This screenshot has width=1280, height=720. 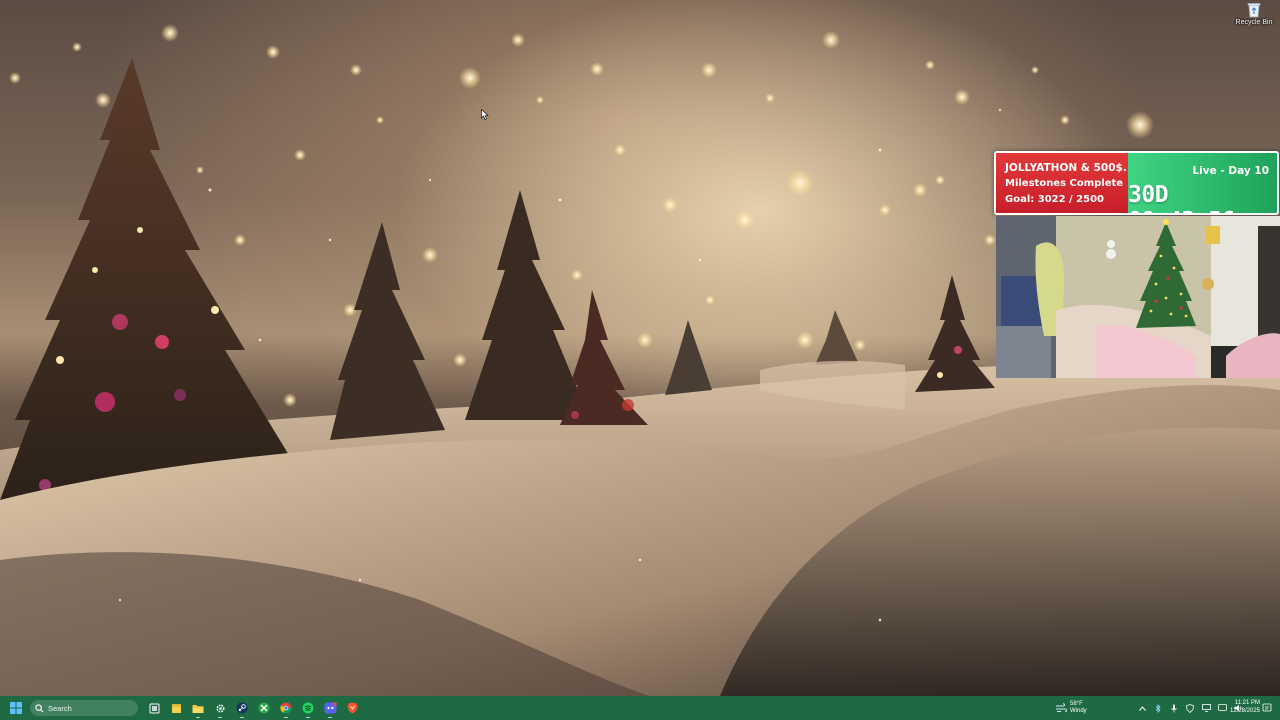 I want to click on taskbar-search, so click(x=84, y=708).